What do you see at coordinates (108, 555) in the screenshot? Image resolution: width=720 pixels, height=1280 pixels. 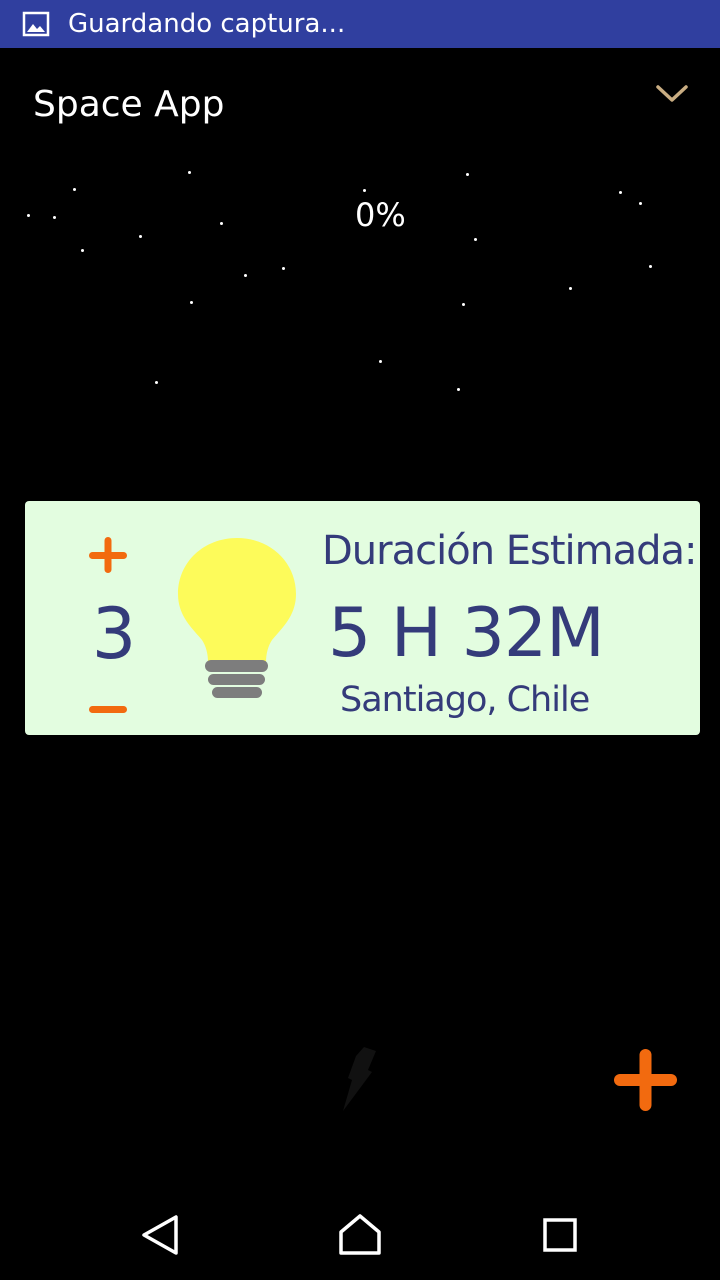 I see `increment-plus-icon` at bounding box center [108, 555].